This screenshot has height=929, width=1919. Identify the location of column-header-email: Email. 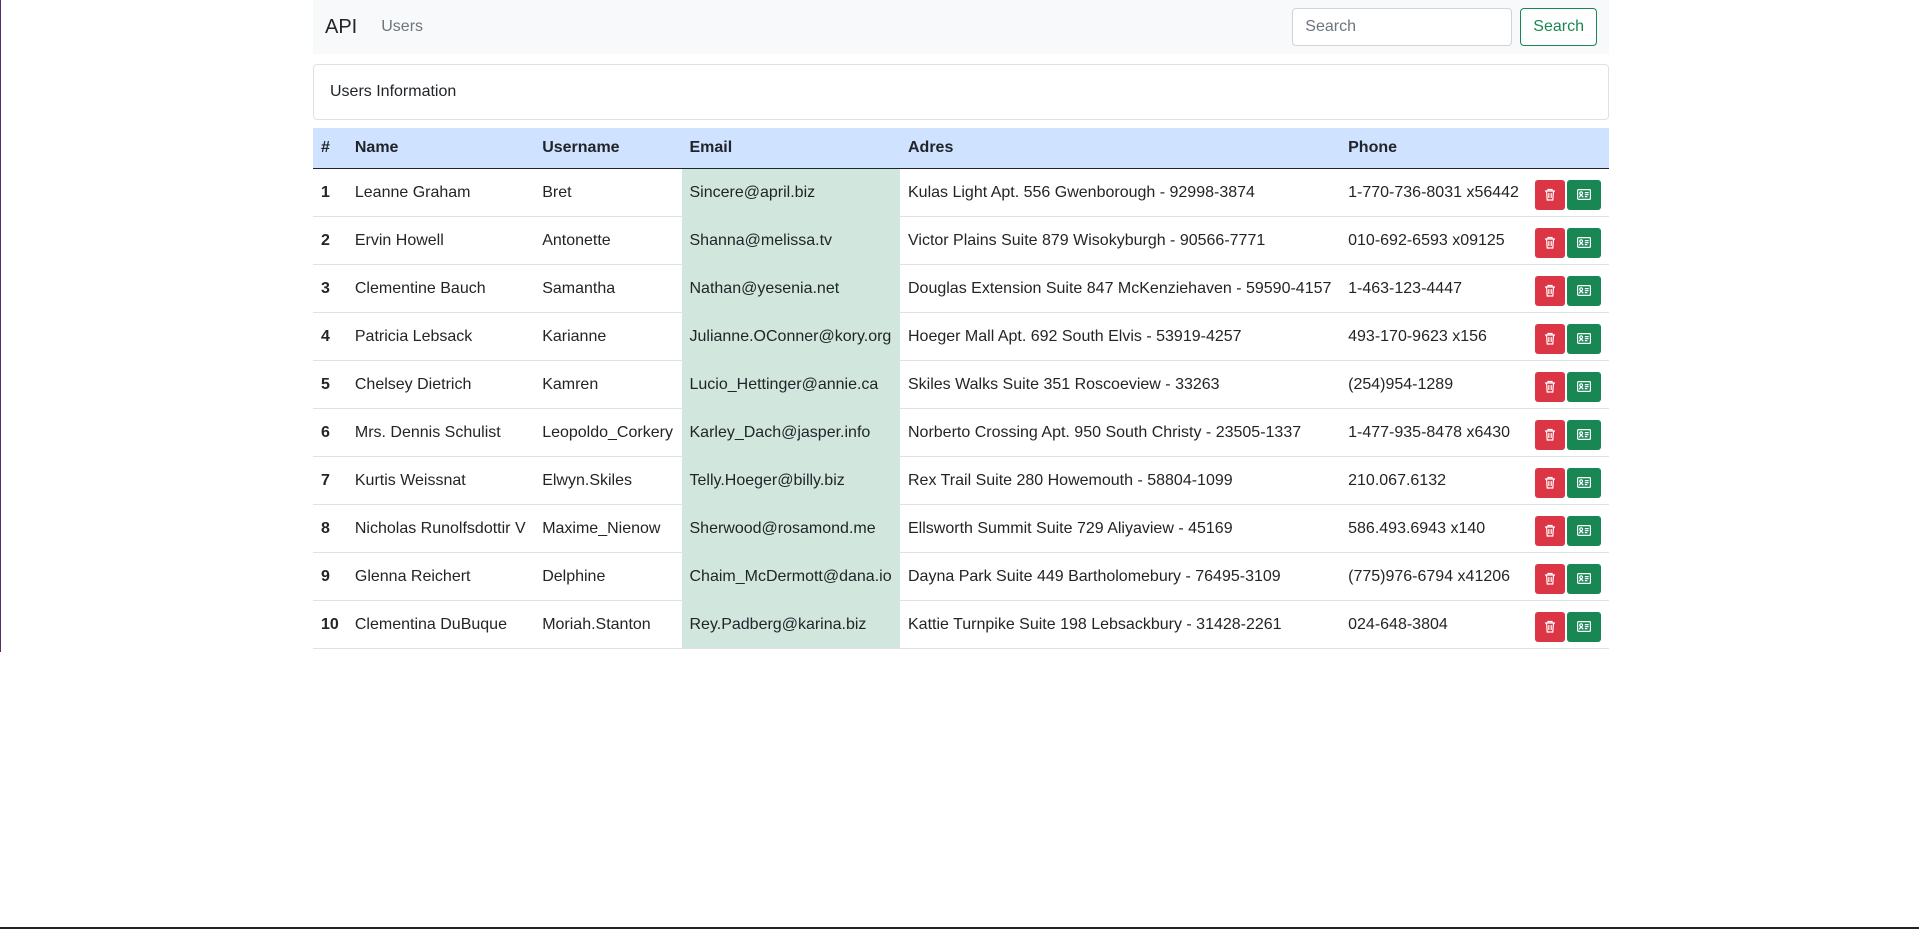
(790, 148).